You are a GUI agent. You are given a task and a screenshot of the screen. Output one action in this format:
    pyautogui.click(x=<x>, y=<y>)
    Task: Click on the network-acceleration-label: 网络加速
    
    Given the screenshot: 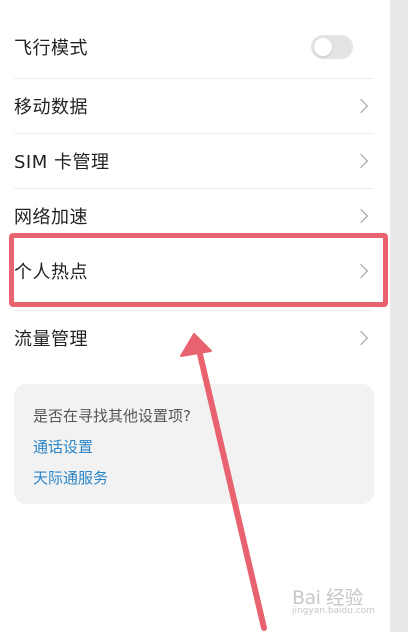 What is the action you would take?
    pyautogui.click(x=51, y=217)
    